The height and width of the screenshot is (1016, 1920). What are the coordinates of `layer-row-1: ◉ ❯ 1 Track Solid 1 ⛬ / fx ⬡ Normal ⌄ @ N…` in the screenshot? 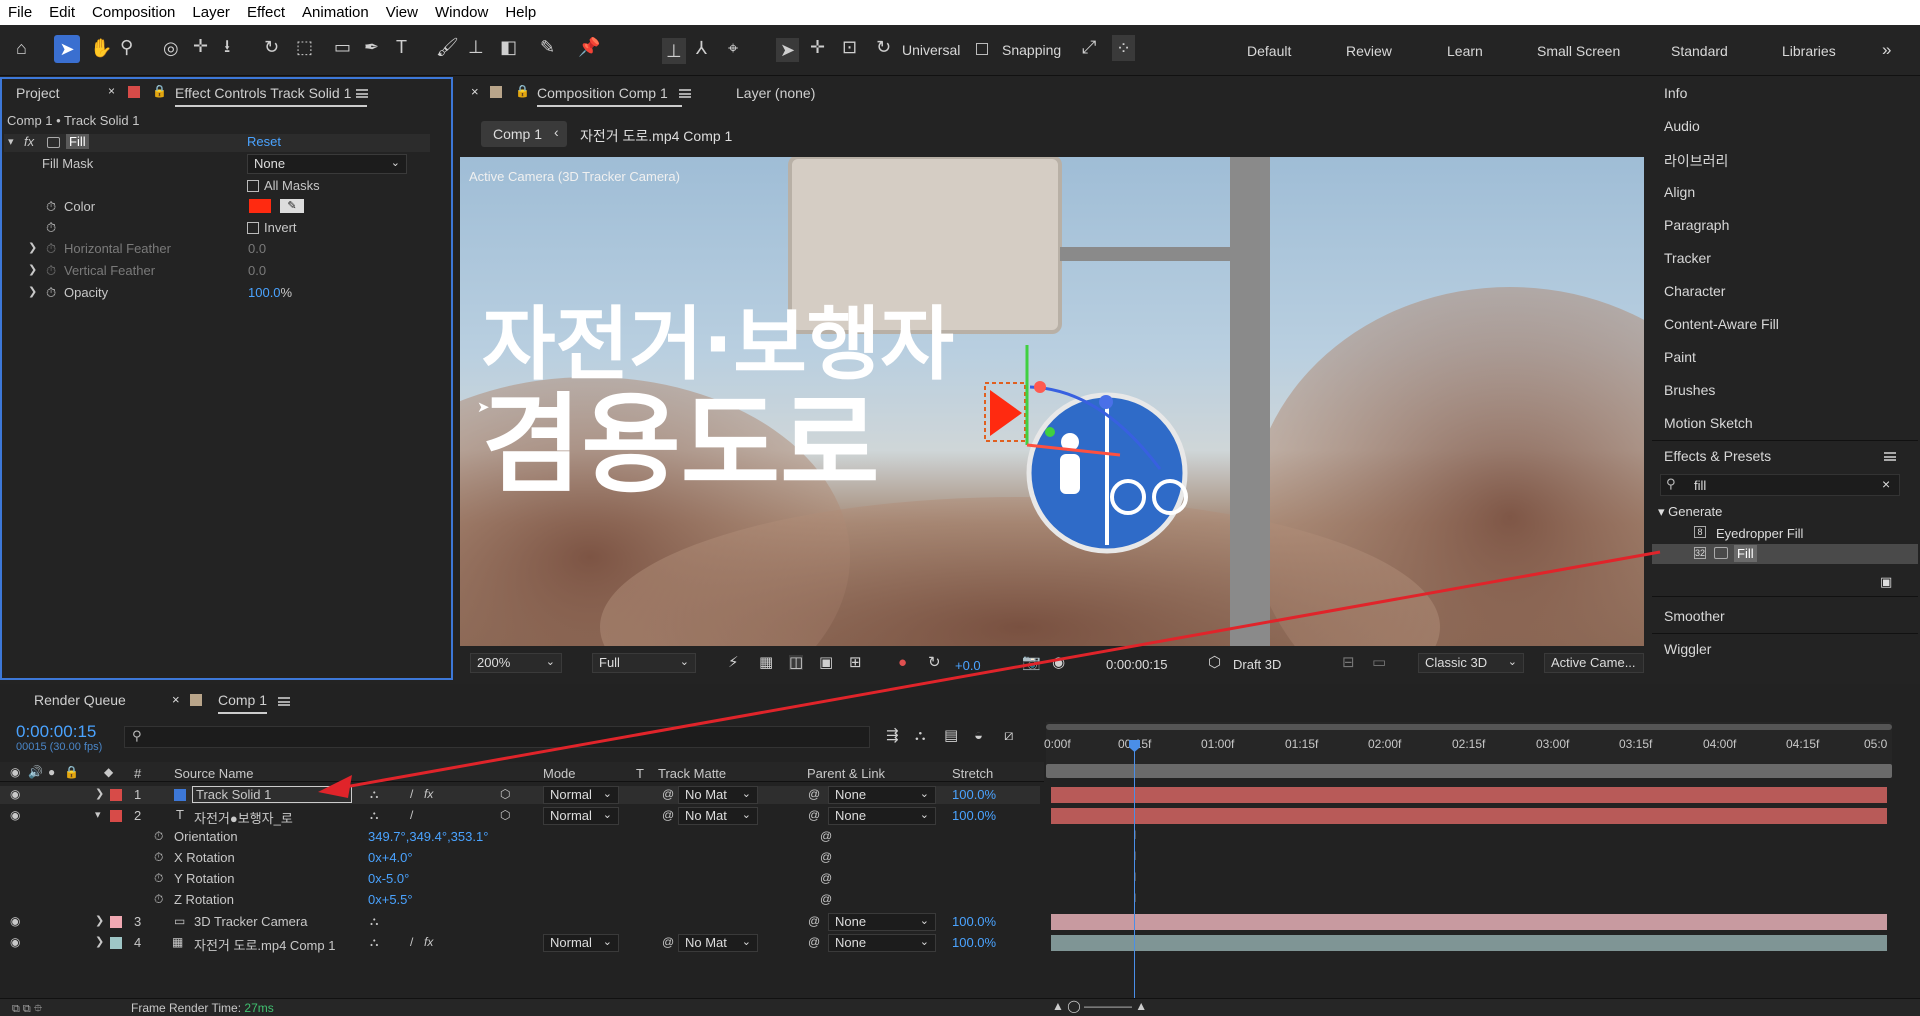 It's located at (520, 795).